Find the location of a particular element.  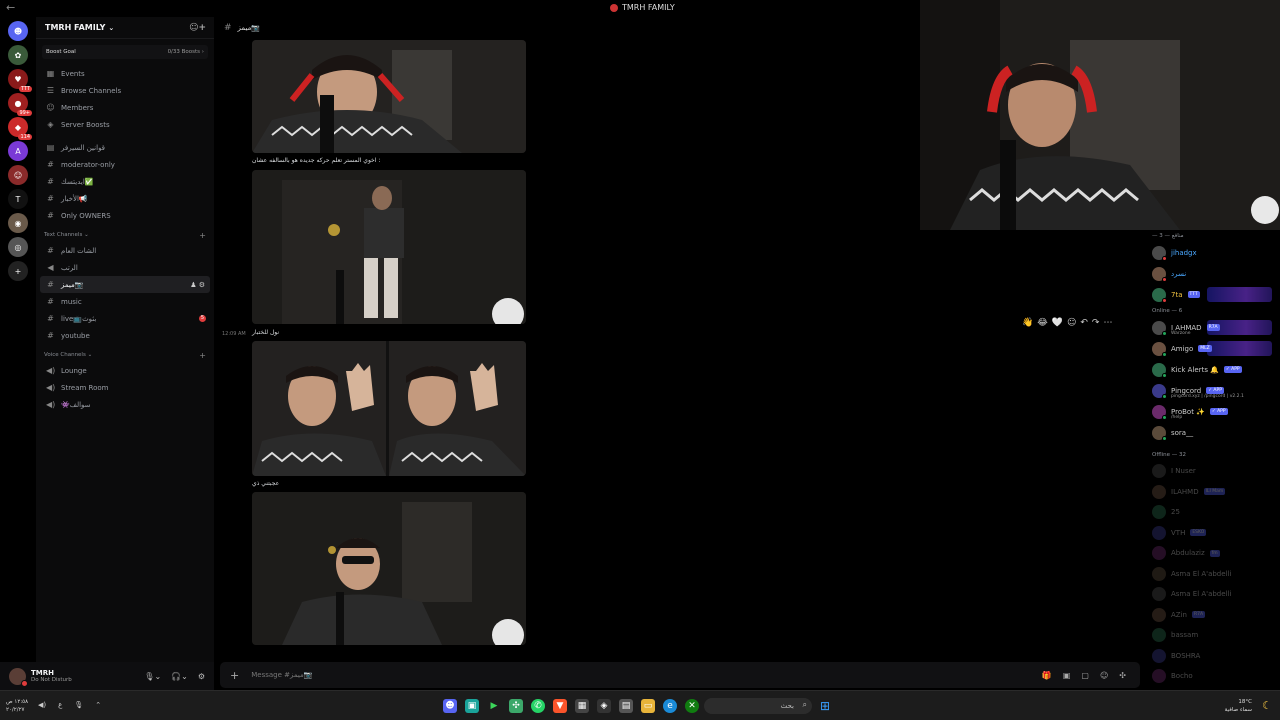

server-icon: ☺ is located at coordinates (18, 175).